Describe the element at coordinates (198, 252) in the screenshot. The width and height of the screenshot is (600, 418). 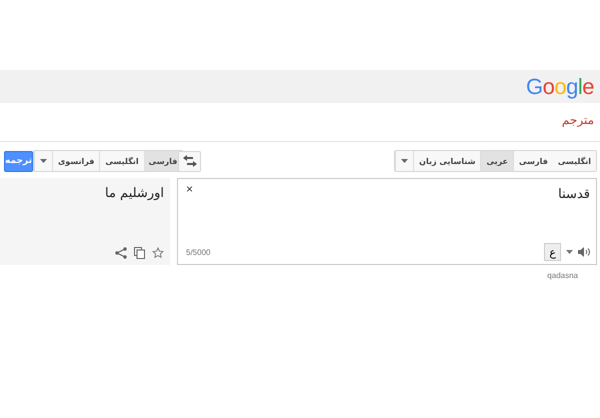
I see `character-count: 5/5000` at that location.